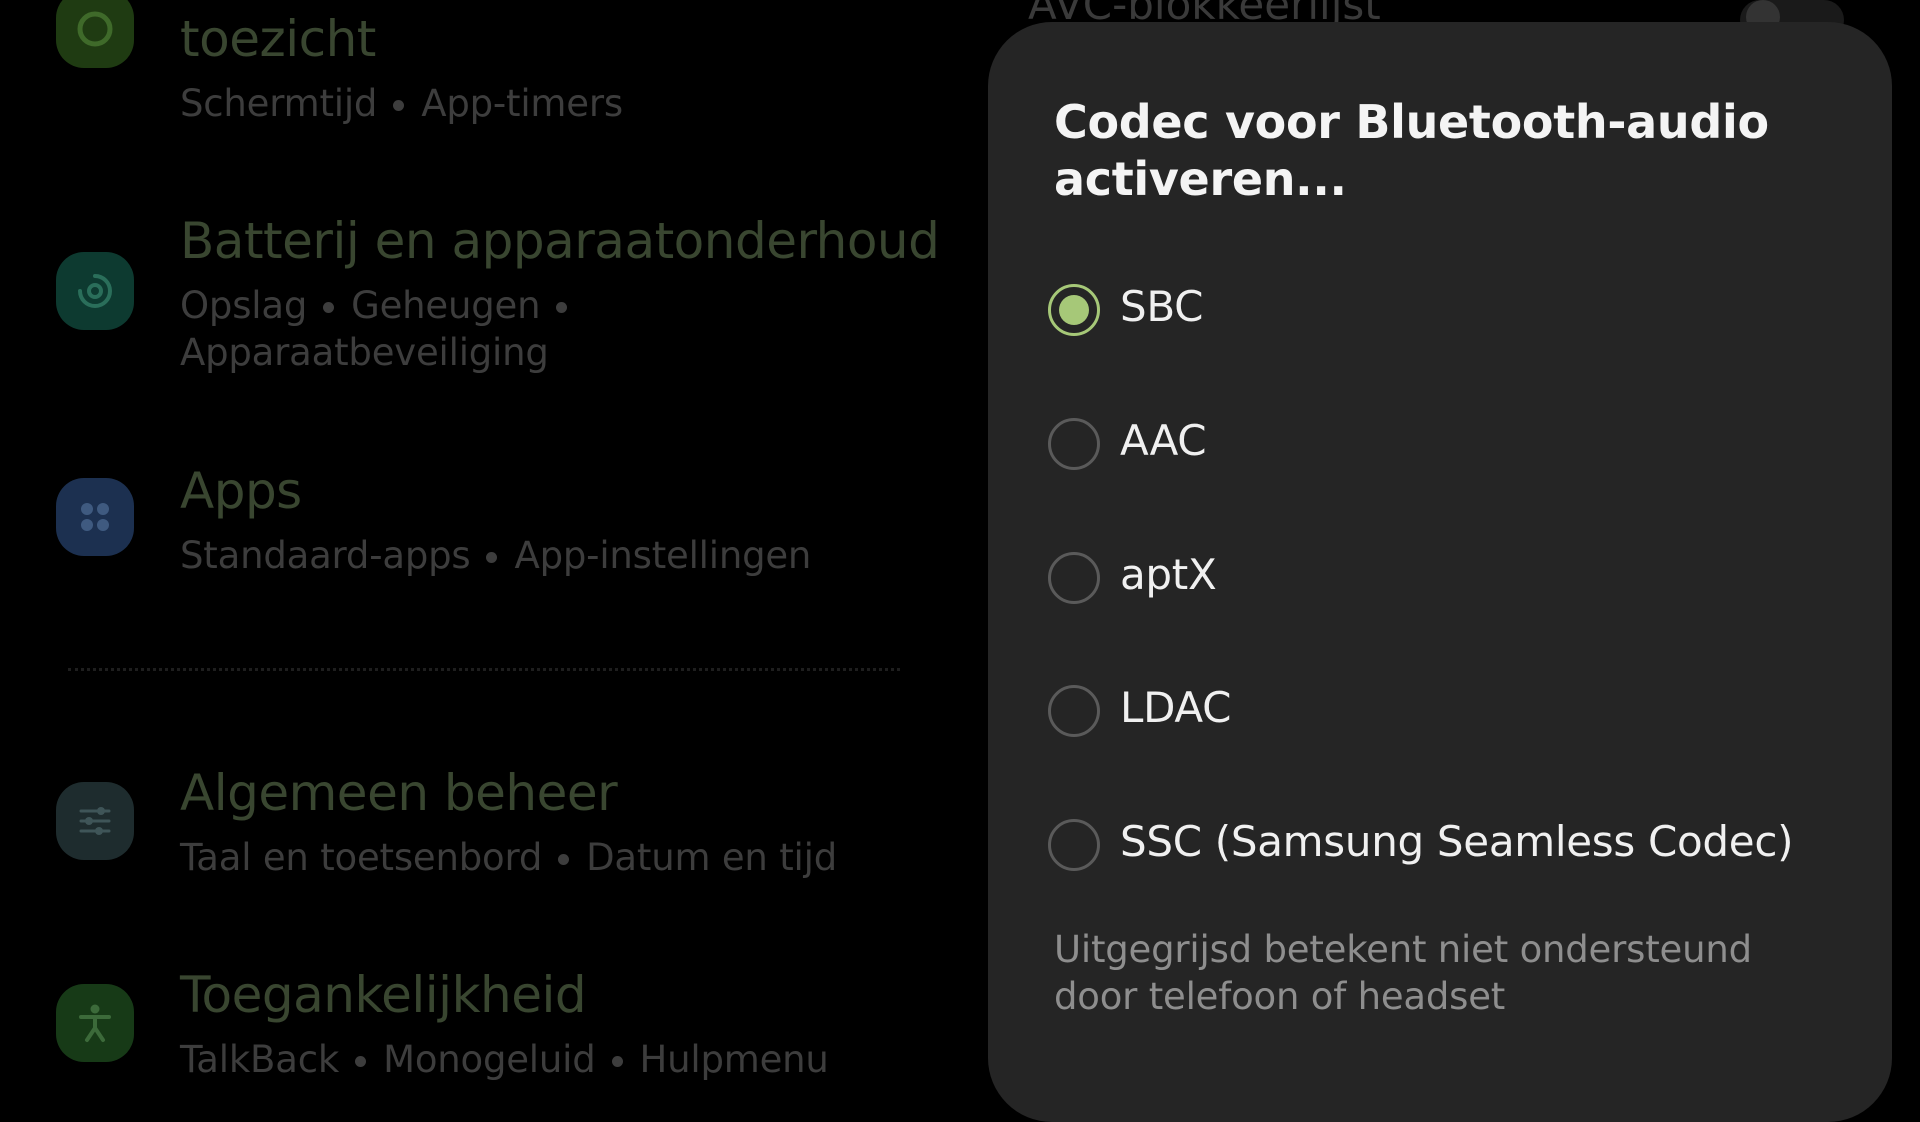 Image resolution: width=1920 pixels, height=1122 pixels. What do you see at coordinates (95, 821) in the screenshot?
I see `sliders-icon` at bounding box center [95, 821].